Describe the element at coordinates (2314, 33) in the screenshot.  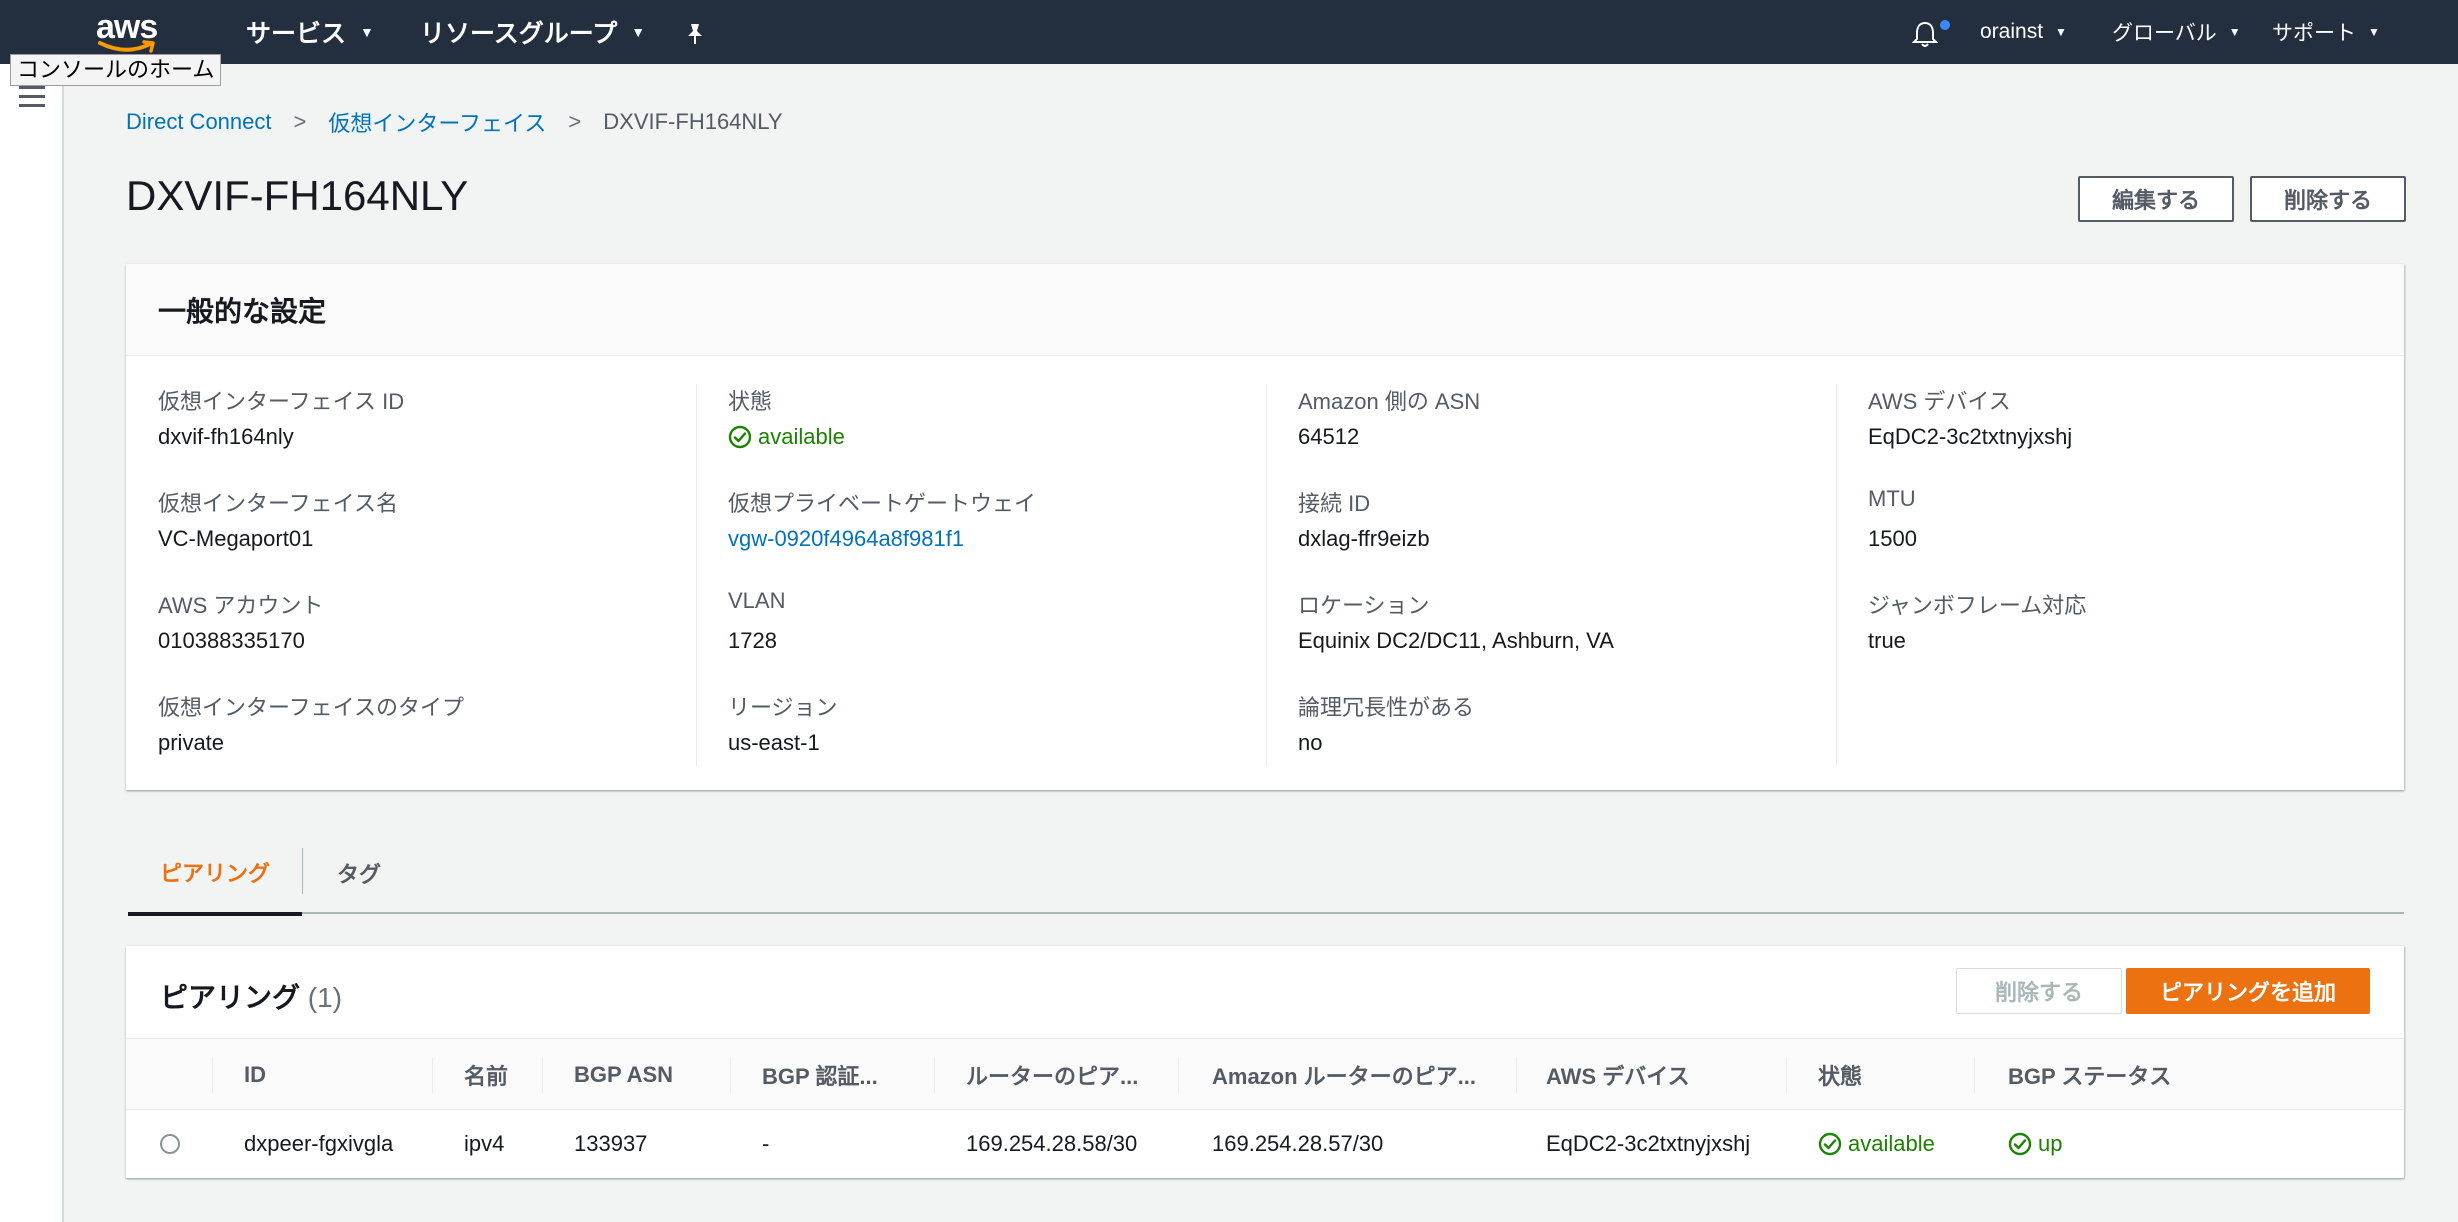
I see `support-label: サポート` at that location.